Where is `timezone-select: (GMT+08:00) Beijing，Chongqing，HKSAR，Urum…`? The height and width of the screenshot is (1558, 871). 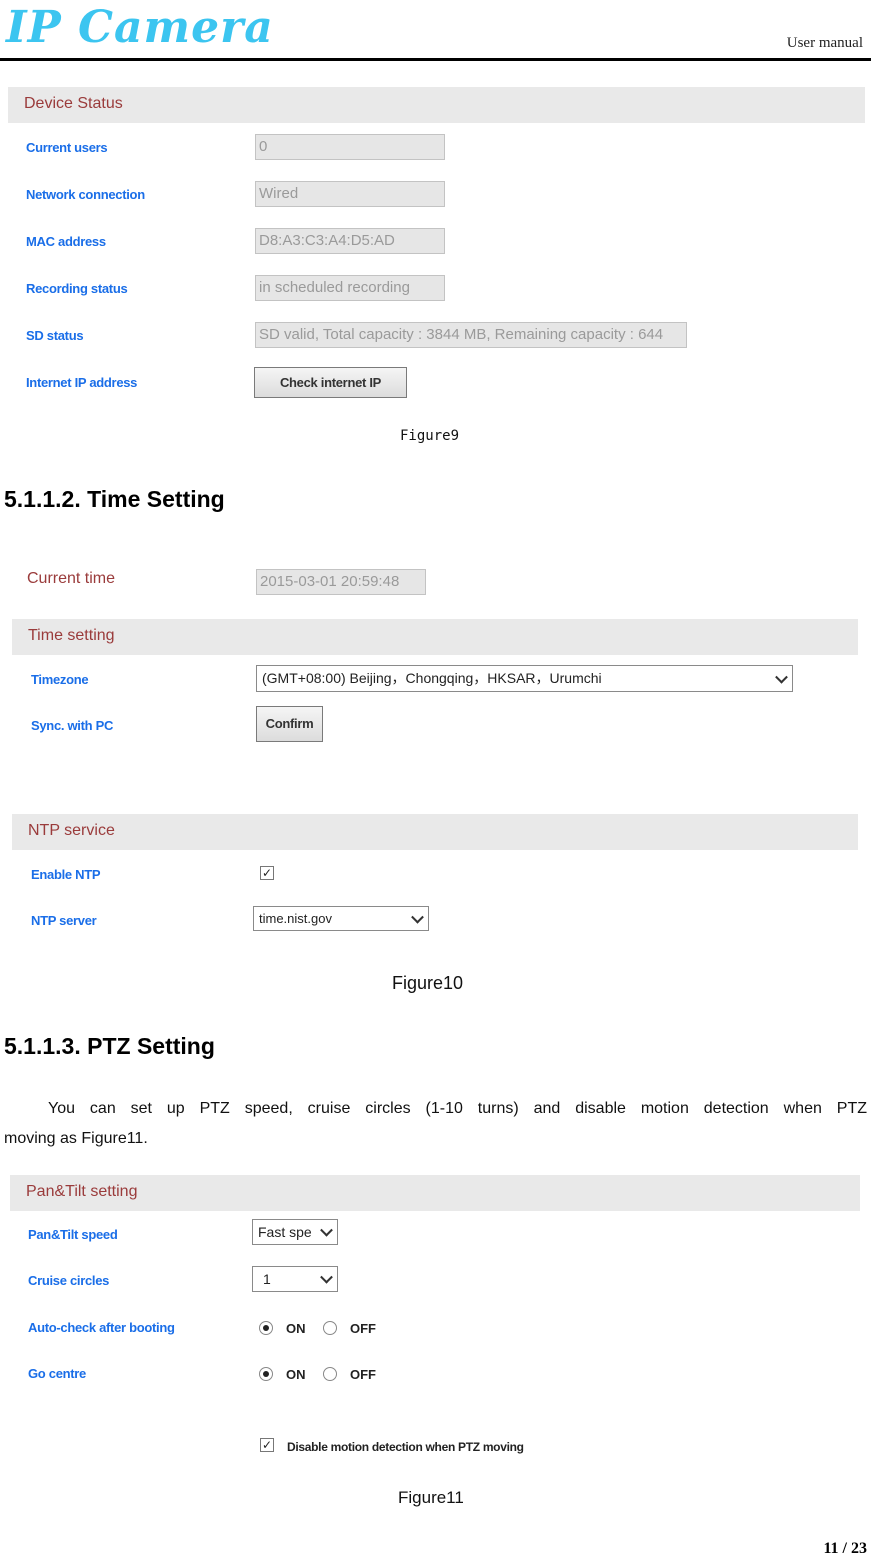 timezone-select: (GMT+08:00) Beijing，Chongqing，HKSAR，Urum… is located at coordinates (524, 678).